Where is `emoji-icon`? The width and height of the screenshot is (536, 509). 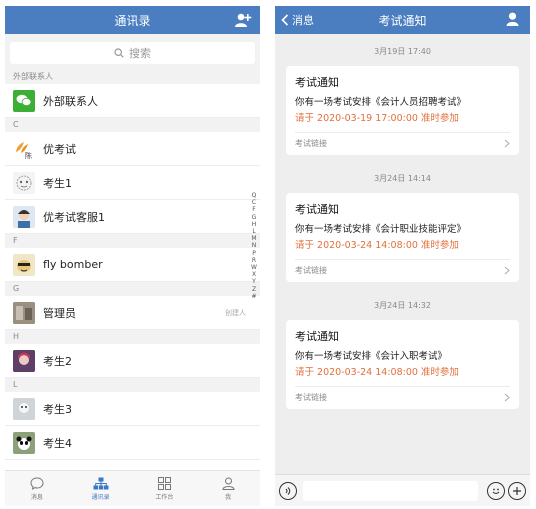
emoji-icon is located at coordinates (496, 491).